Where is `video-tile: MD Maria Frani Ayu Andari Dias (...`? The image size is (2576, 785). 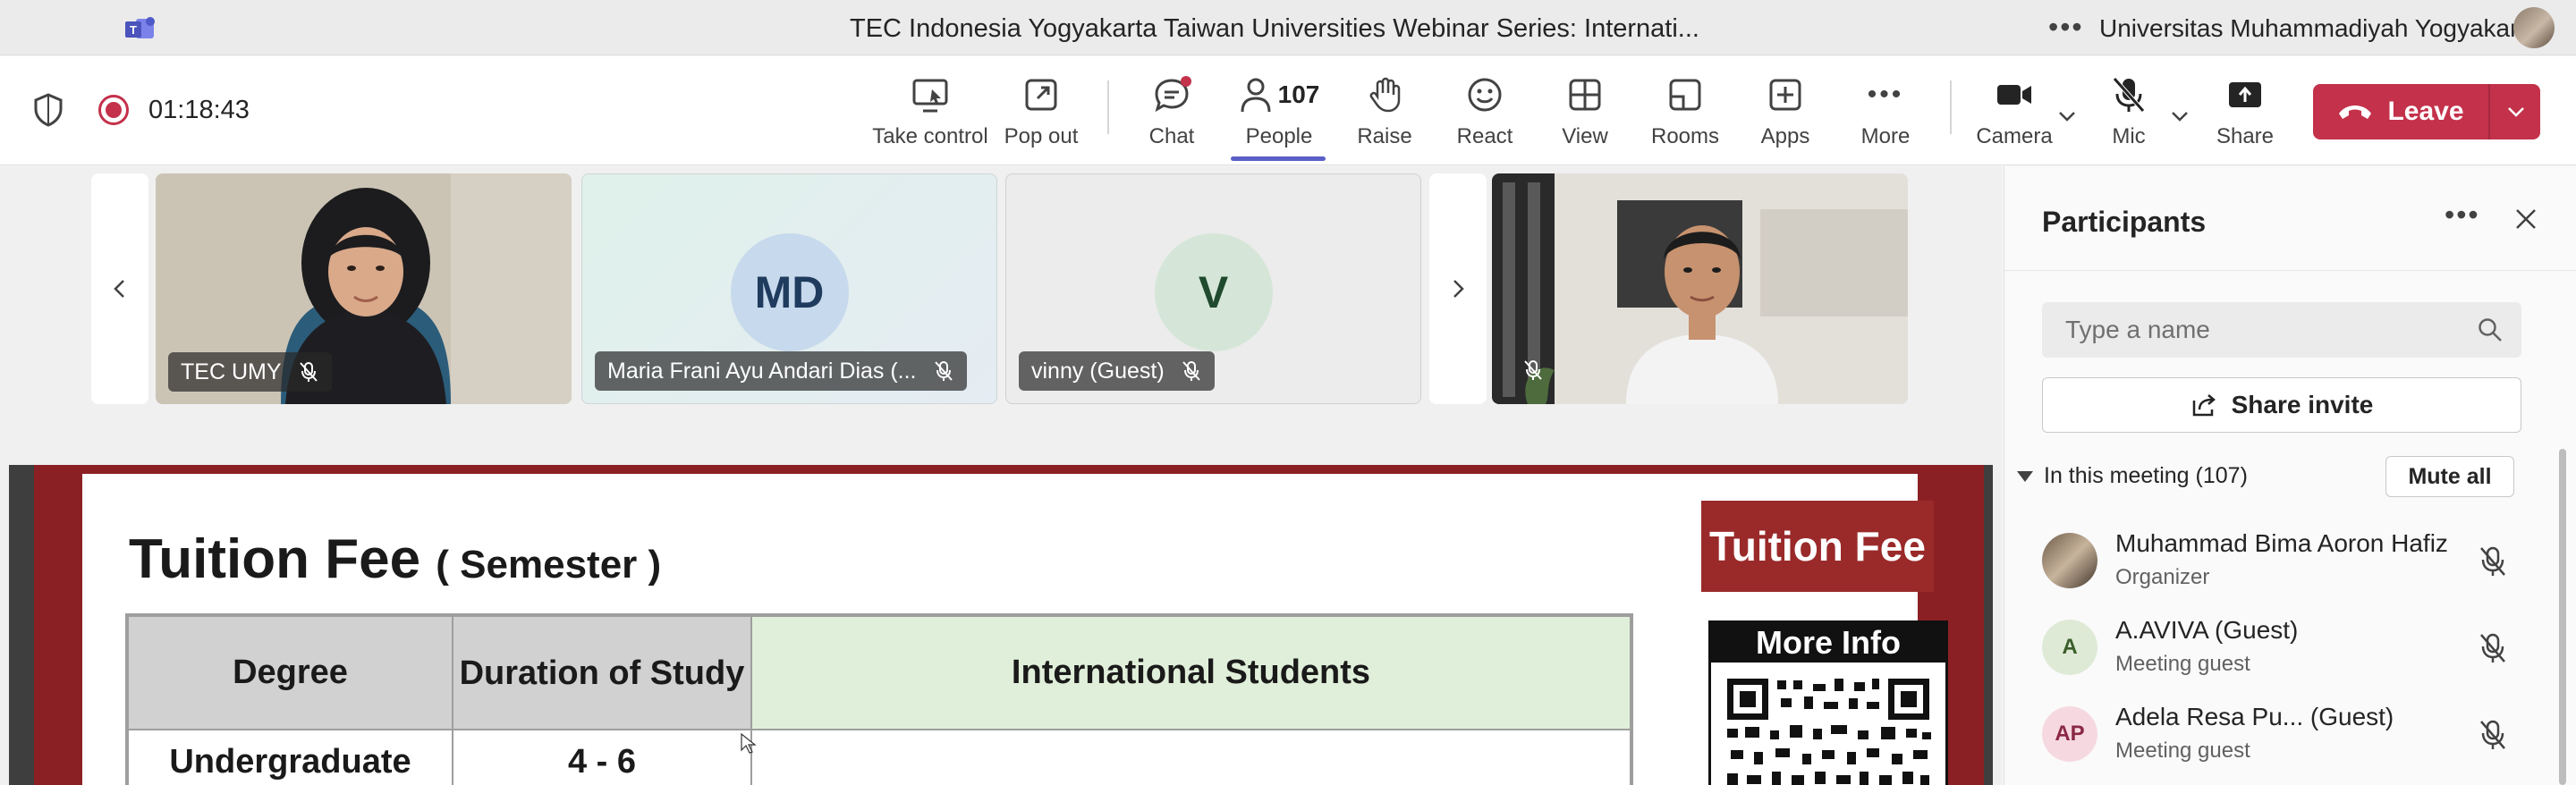 video-tile: MD Maria Frani Ayu Andari Dias (... is located at coordinates (789, 288).